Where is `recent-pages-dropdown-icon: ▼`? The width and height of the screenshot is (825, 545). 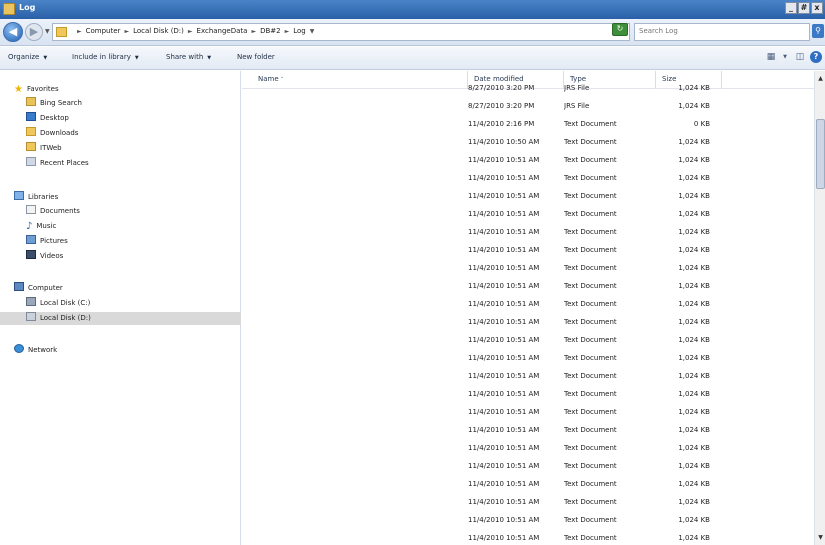 recent-pages-dropdown-icon: ▼ is located at coordinates (47, 31).